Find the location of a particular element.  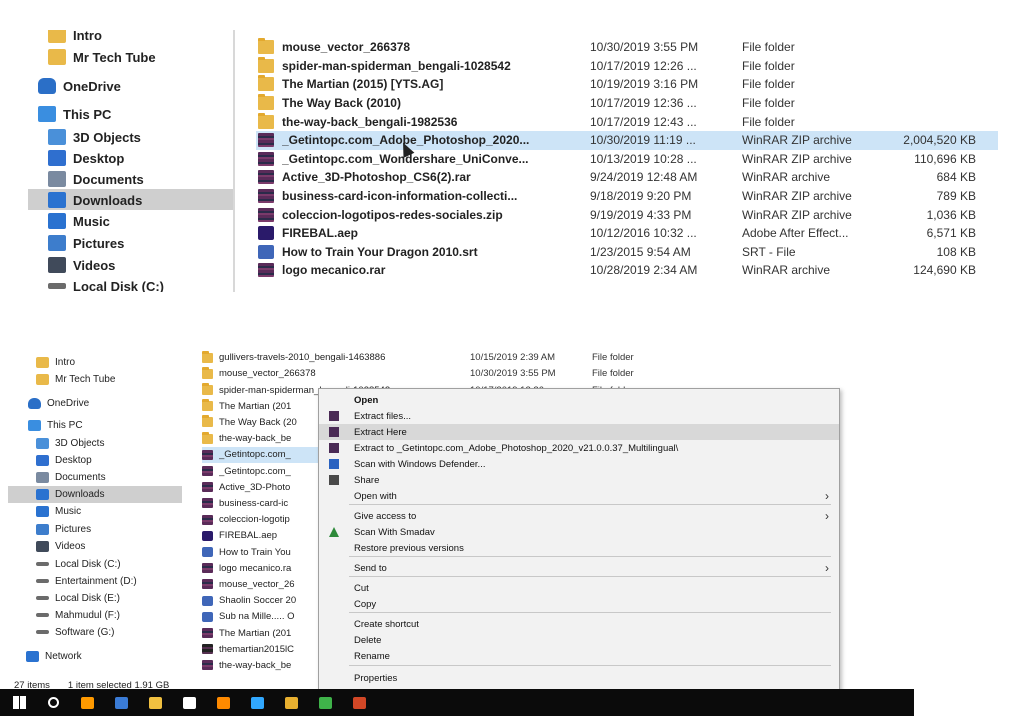

sidebar-item-entertainment-d-: Entertainment (D:) is located at coordinates (86, 581).